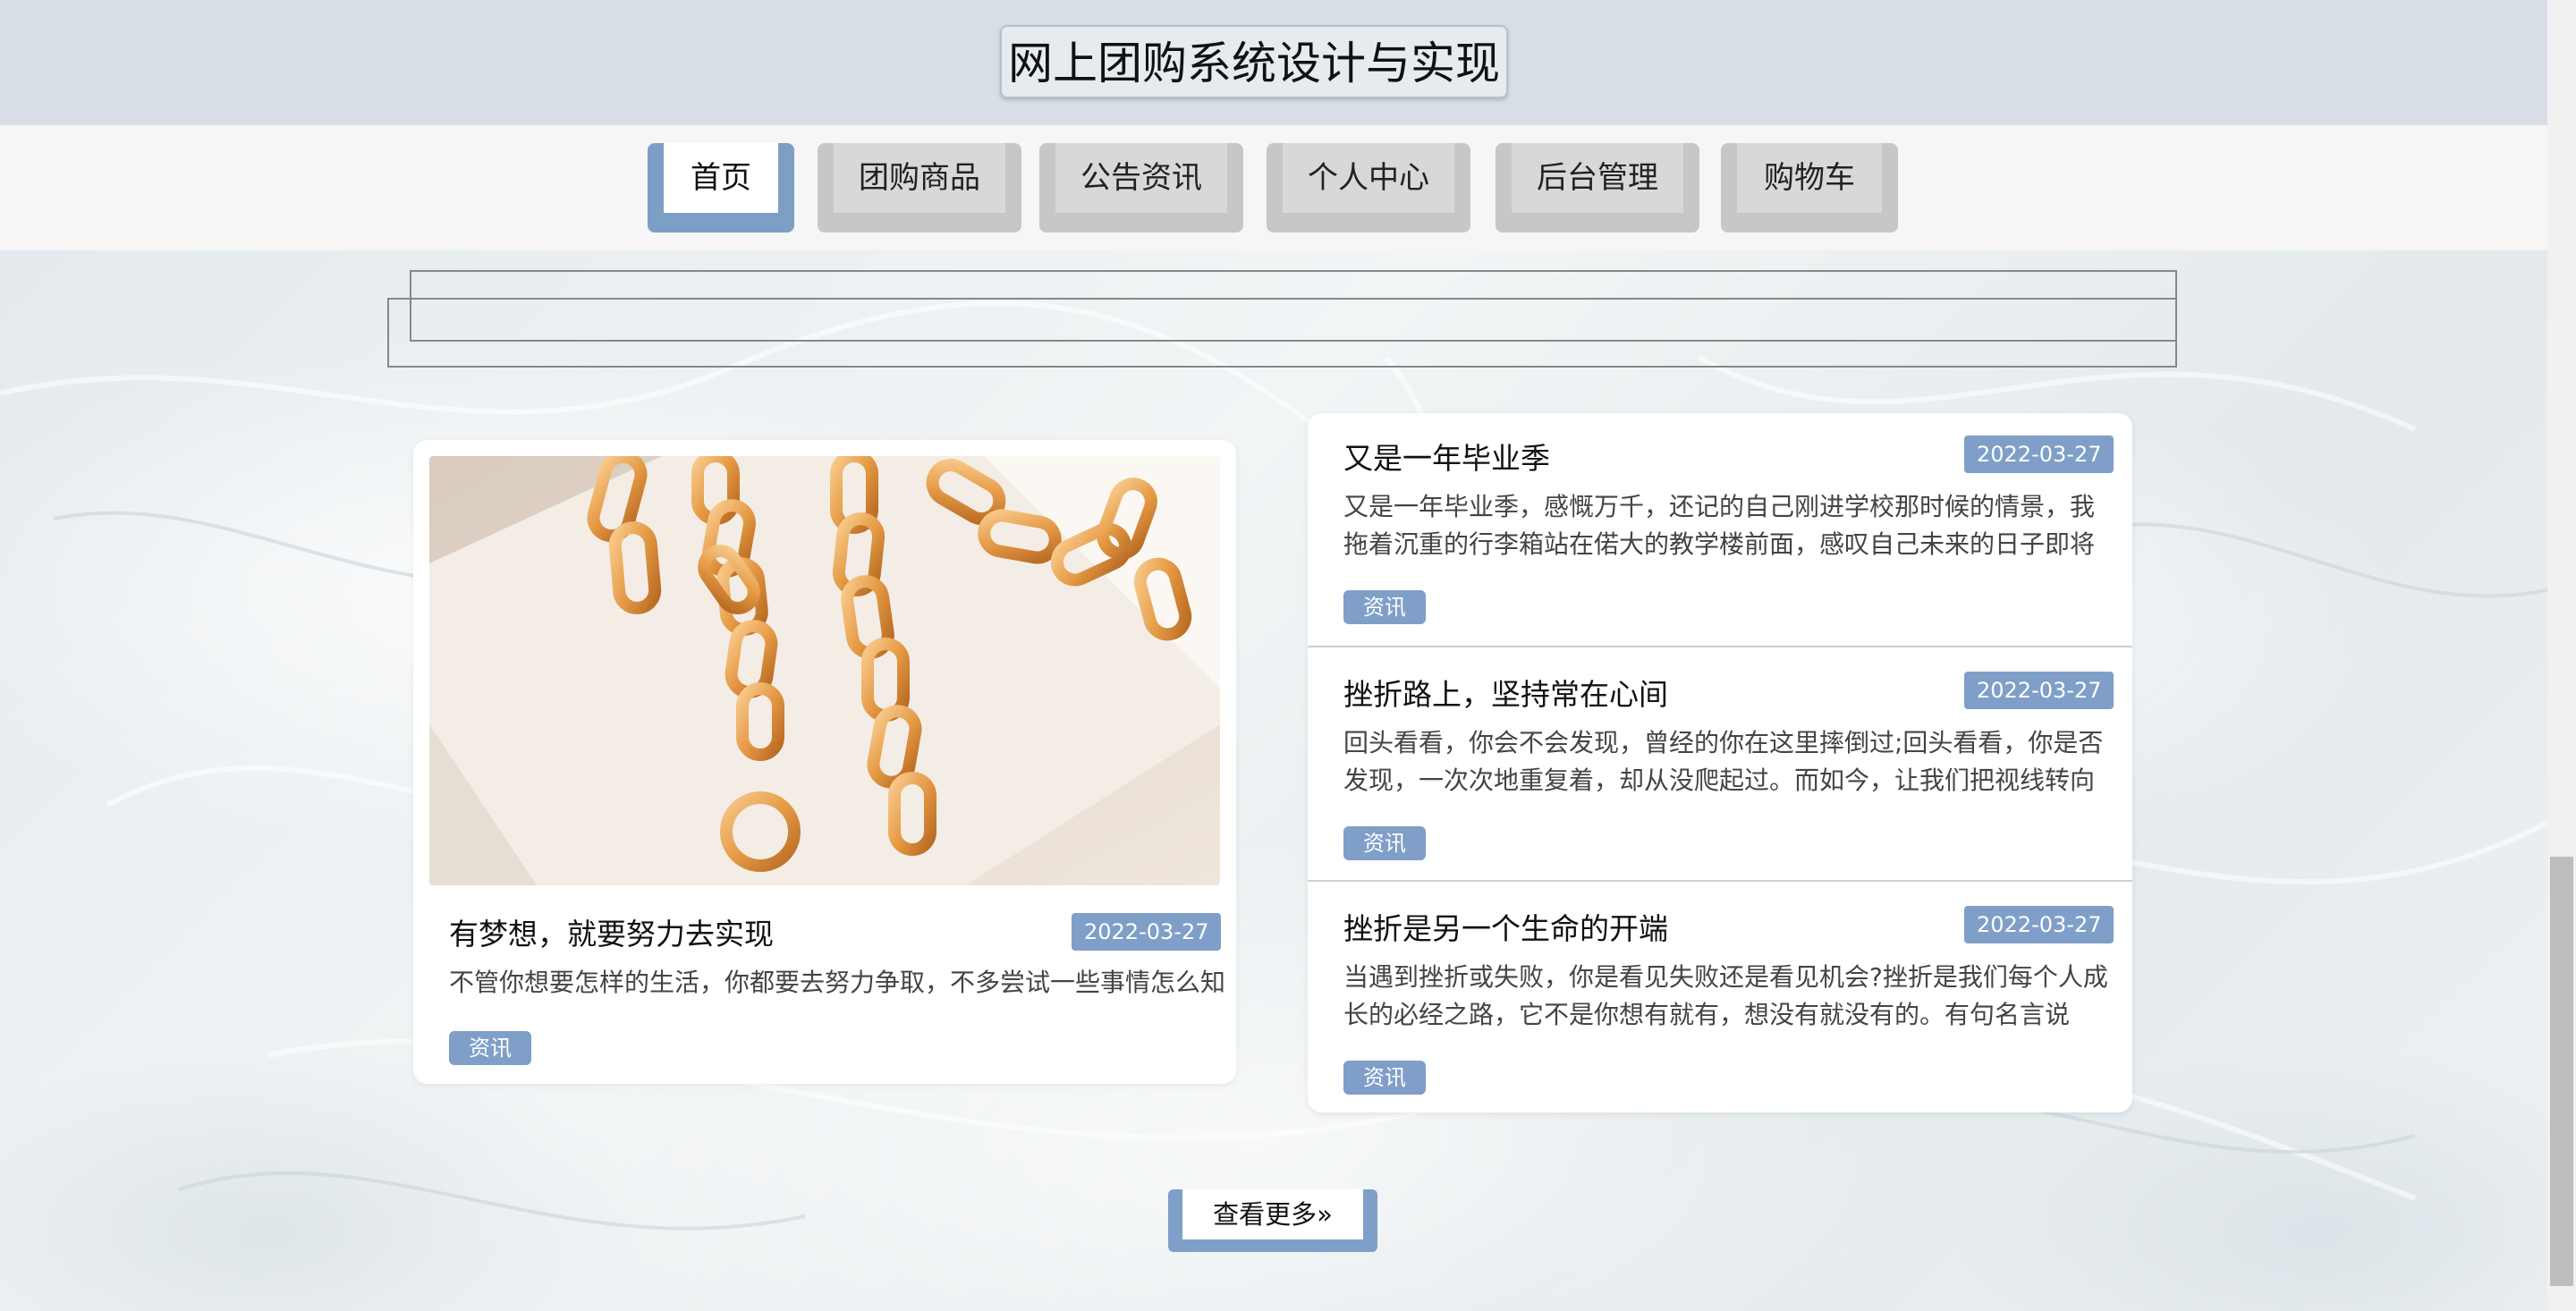 The image size is (2576, 1311). I want to click on nav-group-products: 团购商品, so click(919, 188).